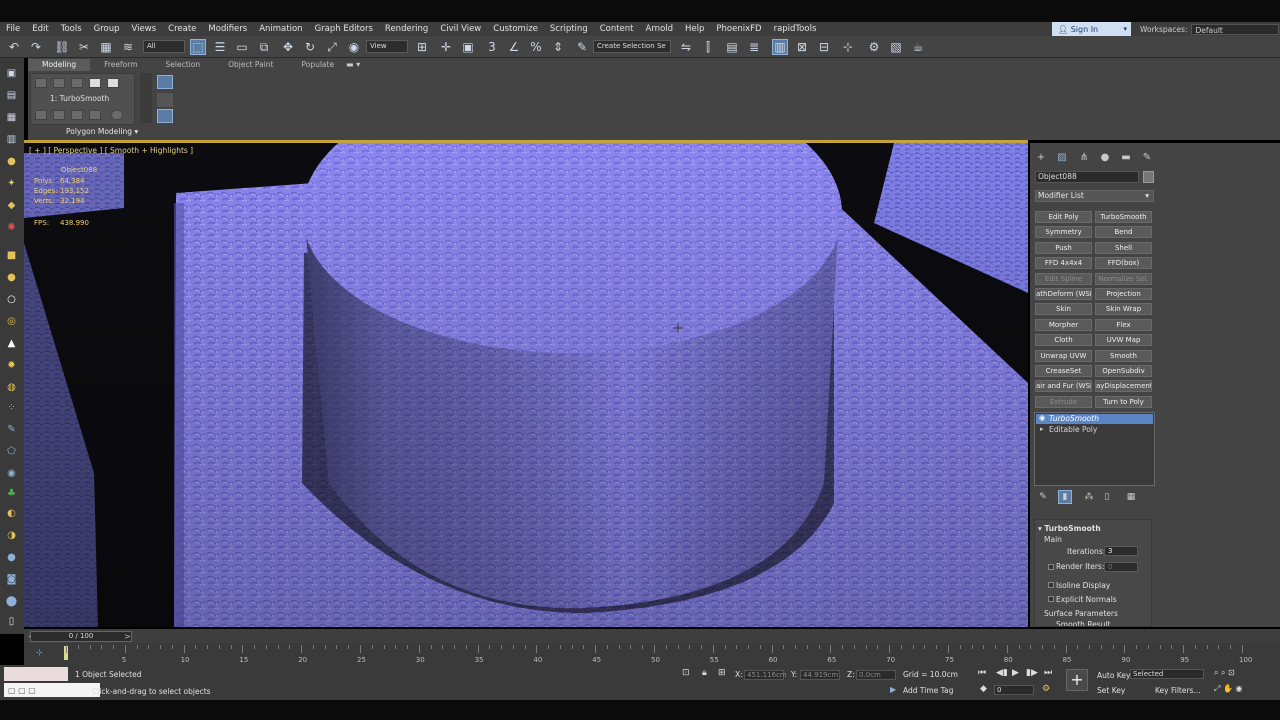 Image resolution: width=1280 pixels, height=720 pixels. I want to click on modifier-button: Turn to Poly, so click(1123, 401).